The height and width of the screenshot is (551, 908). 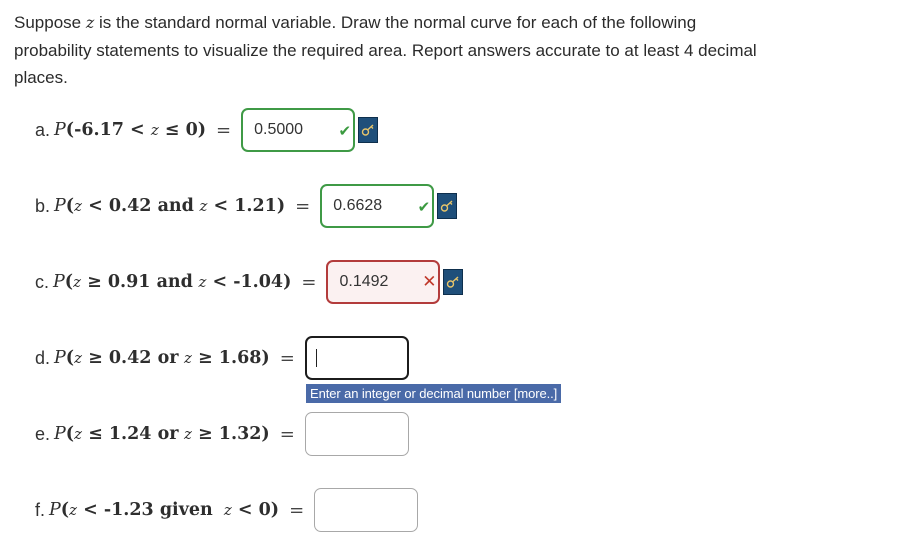 I want to click on question-label: b., so click(x=43, y=205).